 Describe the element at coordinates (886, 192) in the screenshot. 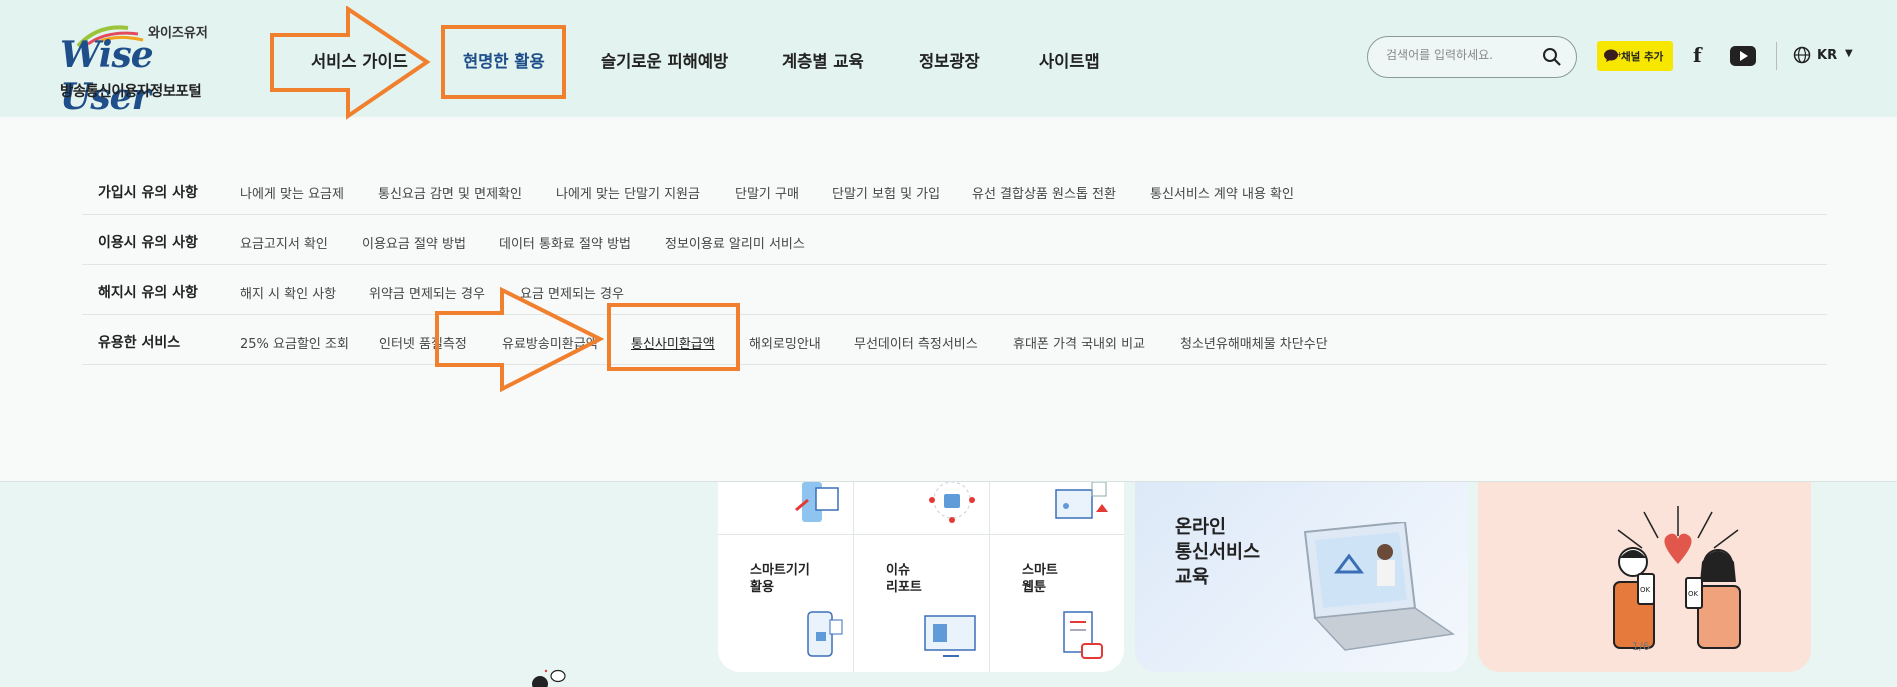

I see `menu-item: 단말기 보험 및 가입` at that location.